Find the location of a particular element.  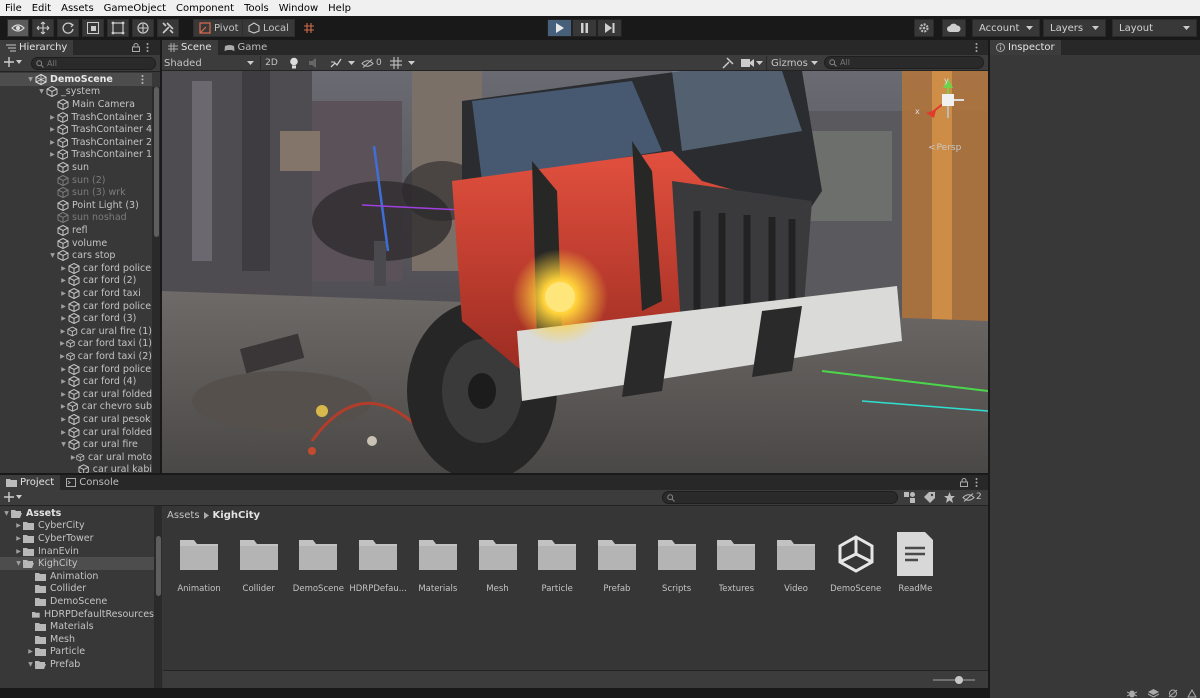

folder-tree-row: Collider is located at coordinates (77, 589).